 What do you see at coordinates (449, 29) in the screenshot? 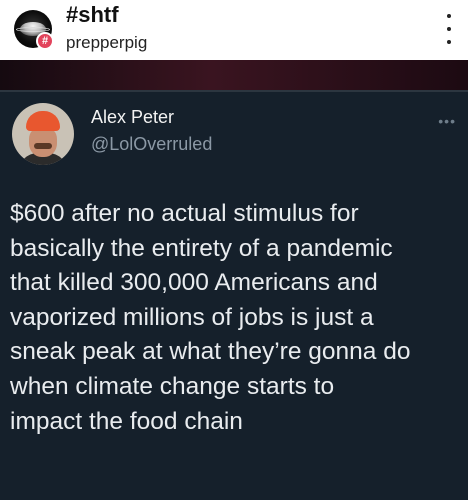
I see `vertical-dots-icon` at bounding box center [449, 29].